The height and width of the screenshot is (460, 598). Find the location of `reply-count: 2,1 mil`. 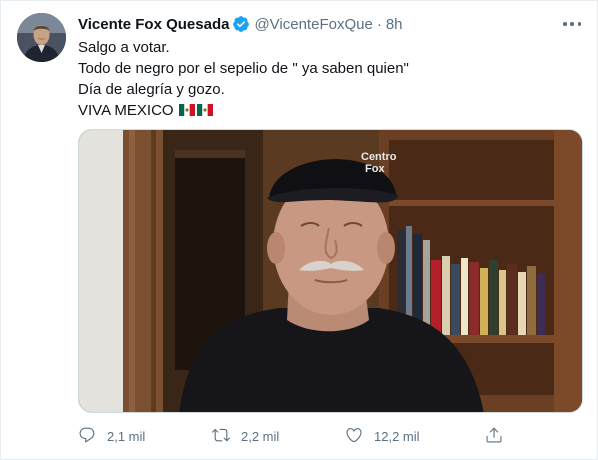

reply-count: 2,1 mil is located at coordinates (126, 436).